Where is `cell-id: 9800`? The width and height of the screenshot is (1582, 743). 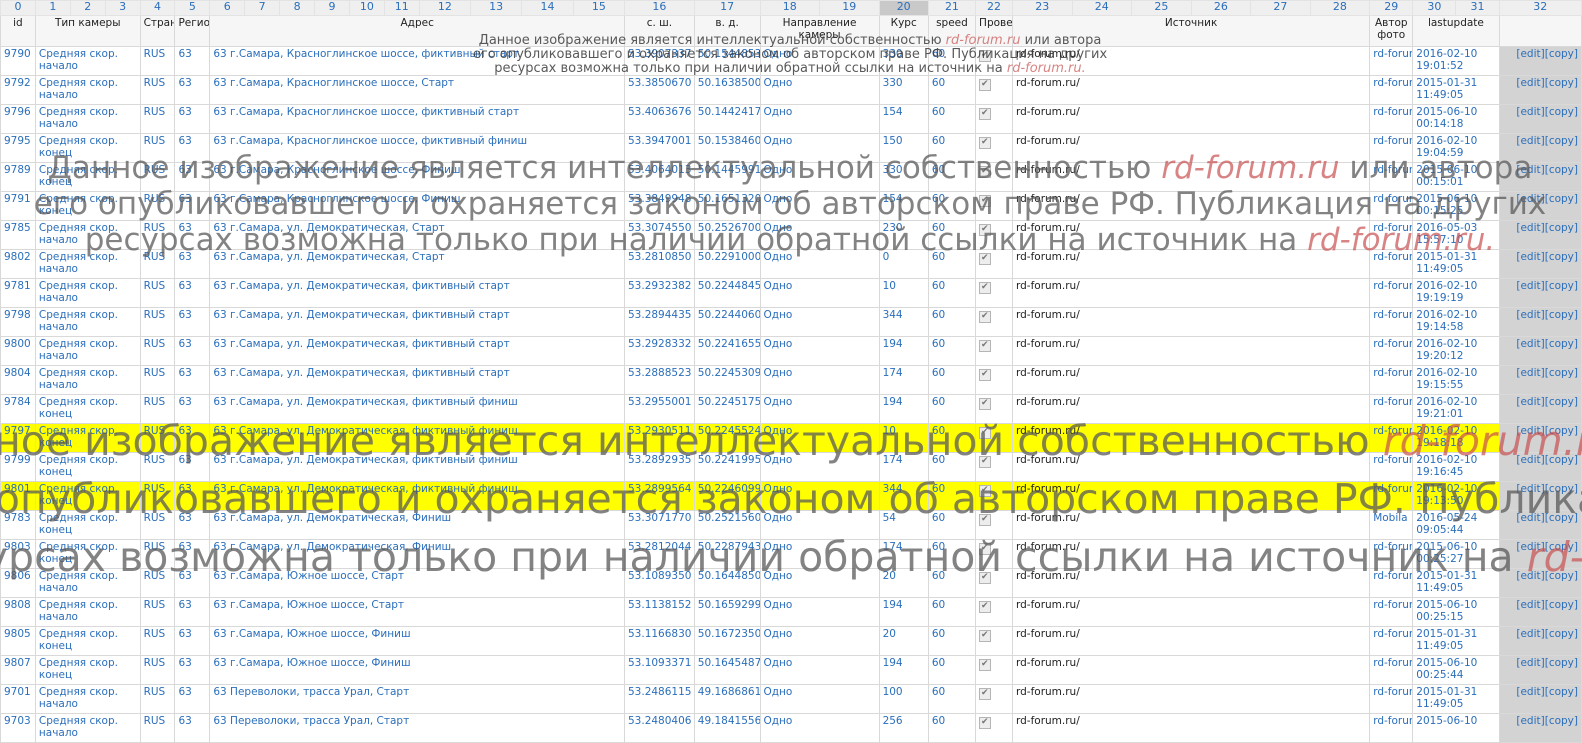
cell-id: 9800 is located at coordinates (18, 351).